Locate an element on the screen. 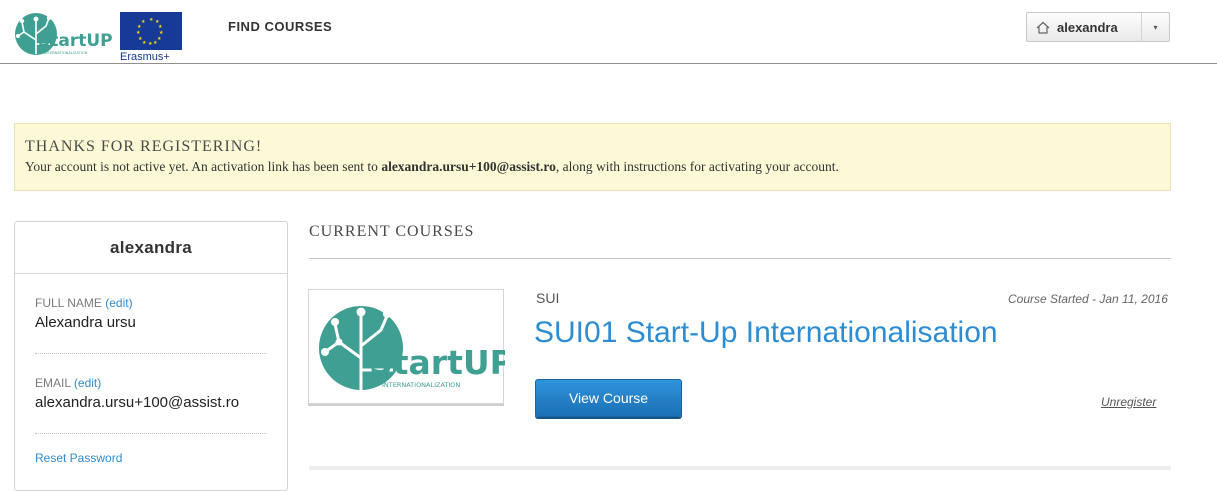  banner-email: alexandra.ursu+100@assist.ro is located at coordinates (468, 166).